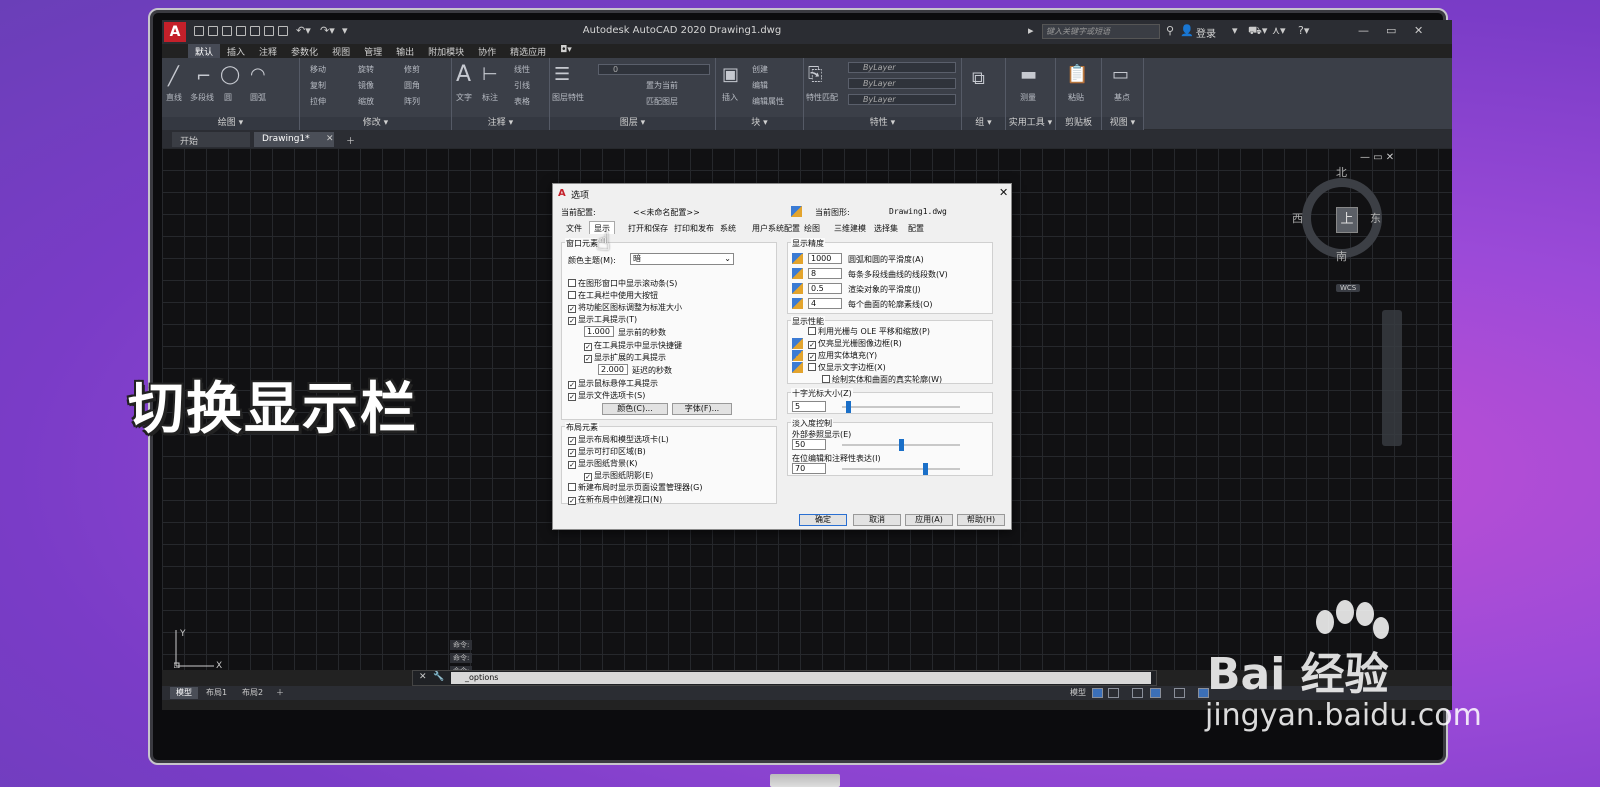 The width and height of the screenshot is (1600, 787). What do you see at coordinates (1418, 30) in the screenshot?
I see `close-icon: ✕` at bounding box center [1418, 30].